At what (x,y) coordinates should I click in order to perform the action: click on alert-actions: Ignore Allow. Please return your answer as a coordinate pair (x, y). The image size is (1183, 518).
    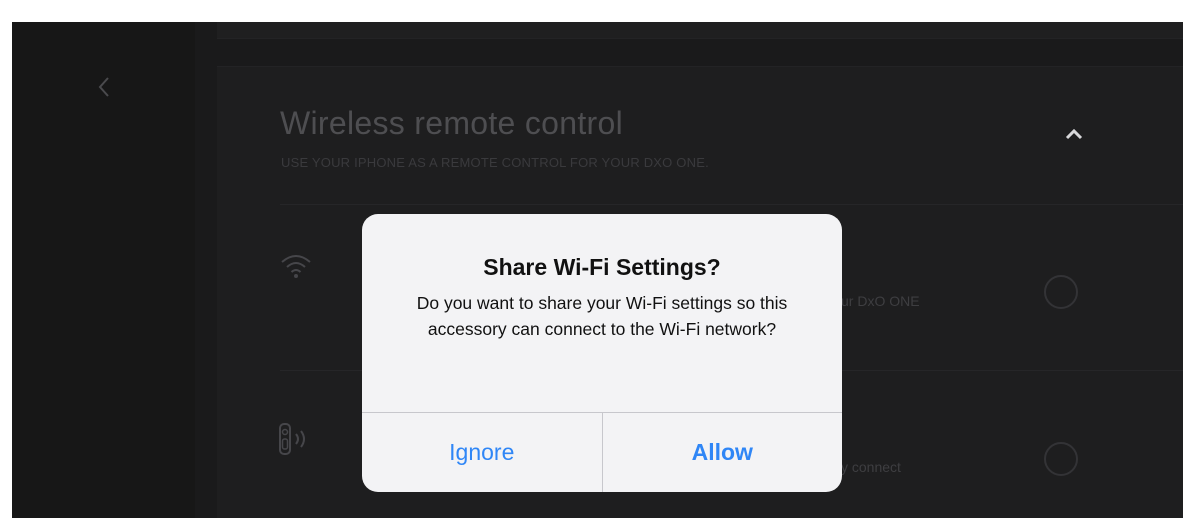
    Looking at the image, I should click on (602, 452).